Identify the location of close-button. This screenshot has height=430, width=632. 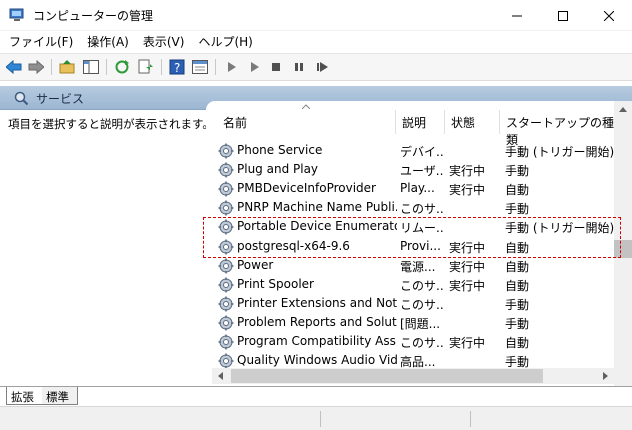
(609, 15).